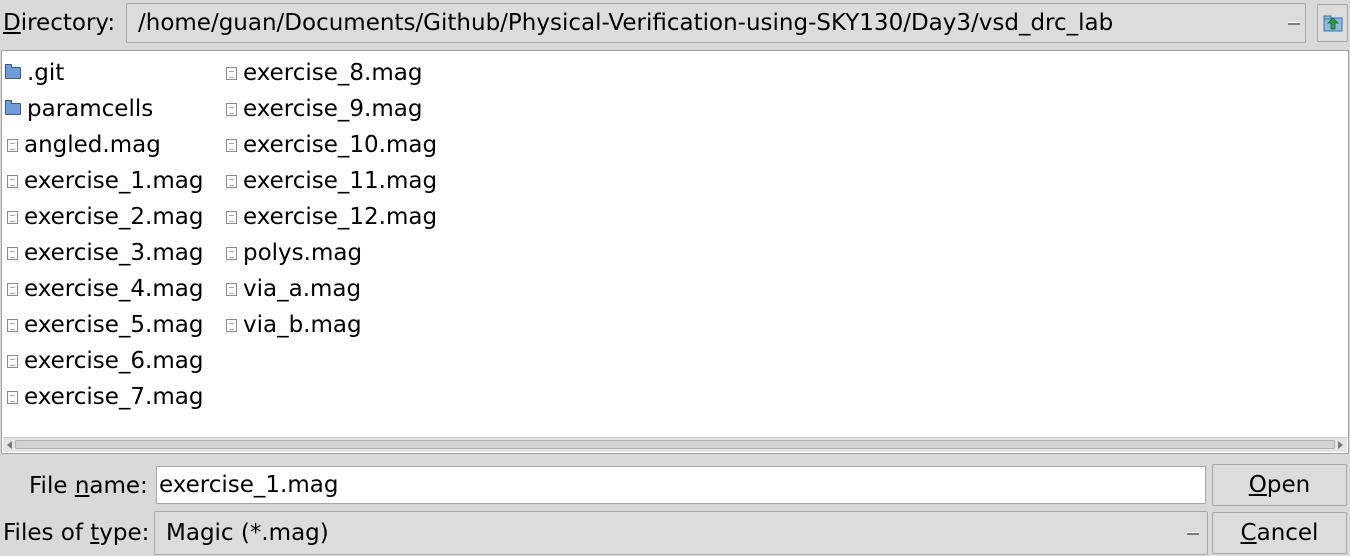 The height and width of the screenshot is (556, 1350). Describe the element at coordinates (681, 485) in the screenshot. I see `file-name-input` at that location.